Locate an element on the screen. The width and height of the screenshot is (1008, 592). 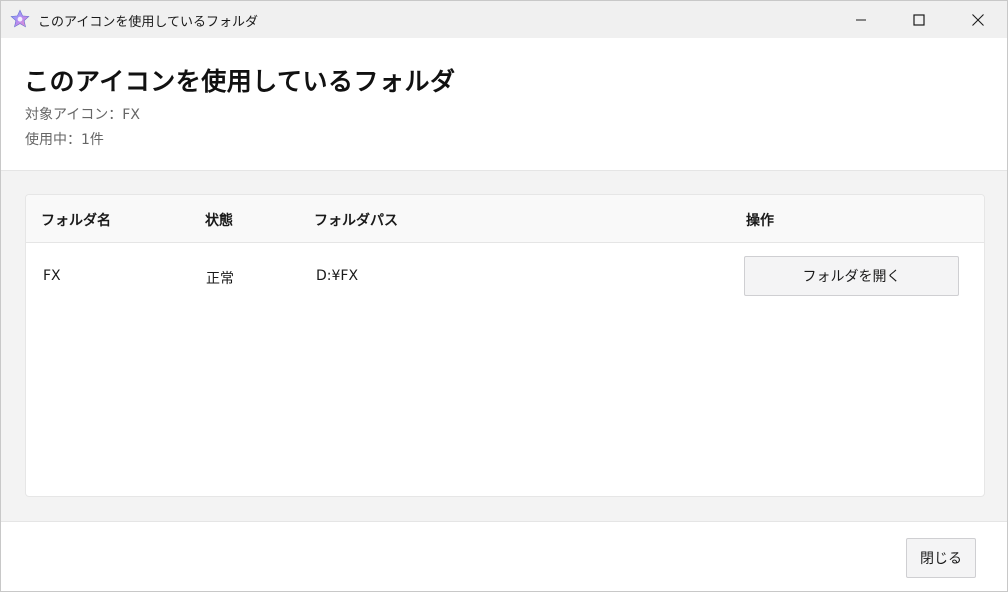
cell-folder-name: FX is located at coordinates (52, 276).